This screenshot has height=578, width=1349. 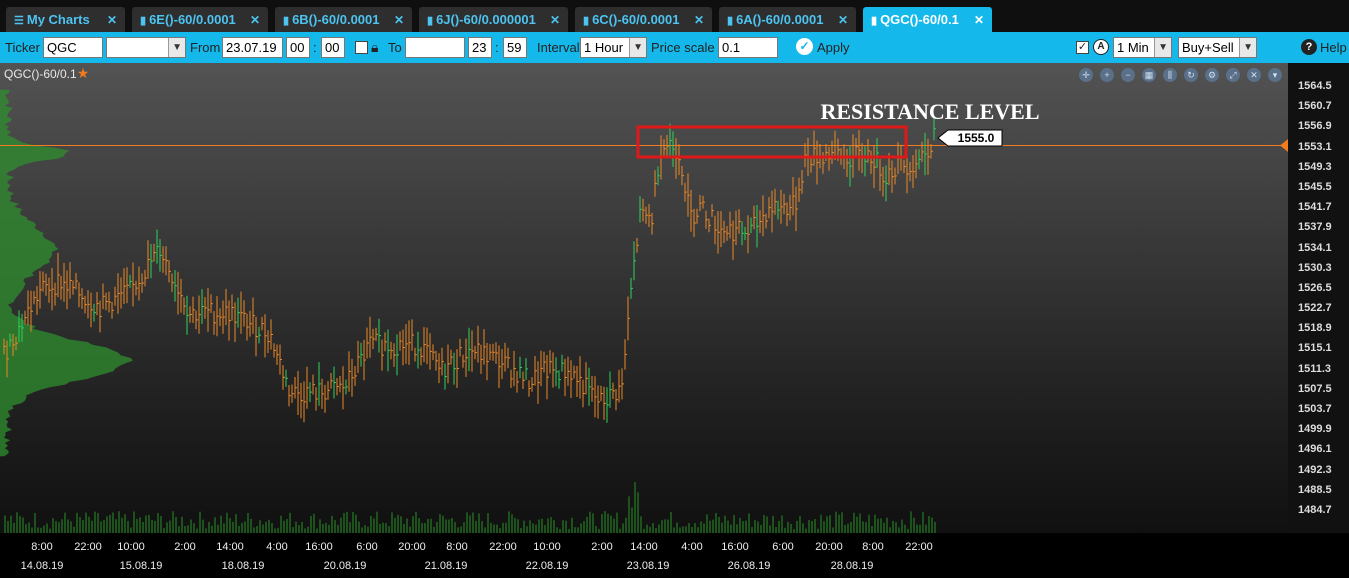 I want to click on side-select: Buy+Sell ▼, so click(x=1217, y=47).